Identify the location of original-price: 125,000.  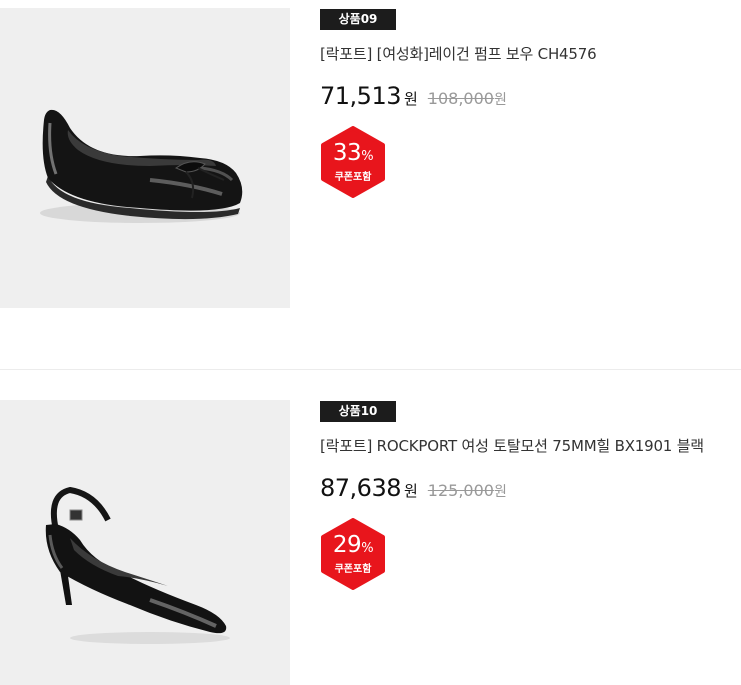
(460, 490).